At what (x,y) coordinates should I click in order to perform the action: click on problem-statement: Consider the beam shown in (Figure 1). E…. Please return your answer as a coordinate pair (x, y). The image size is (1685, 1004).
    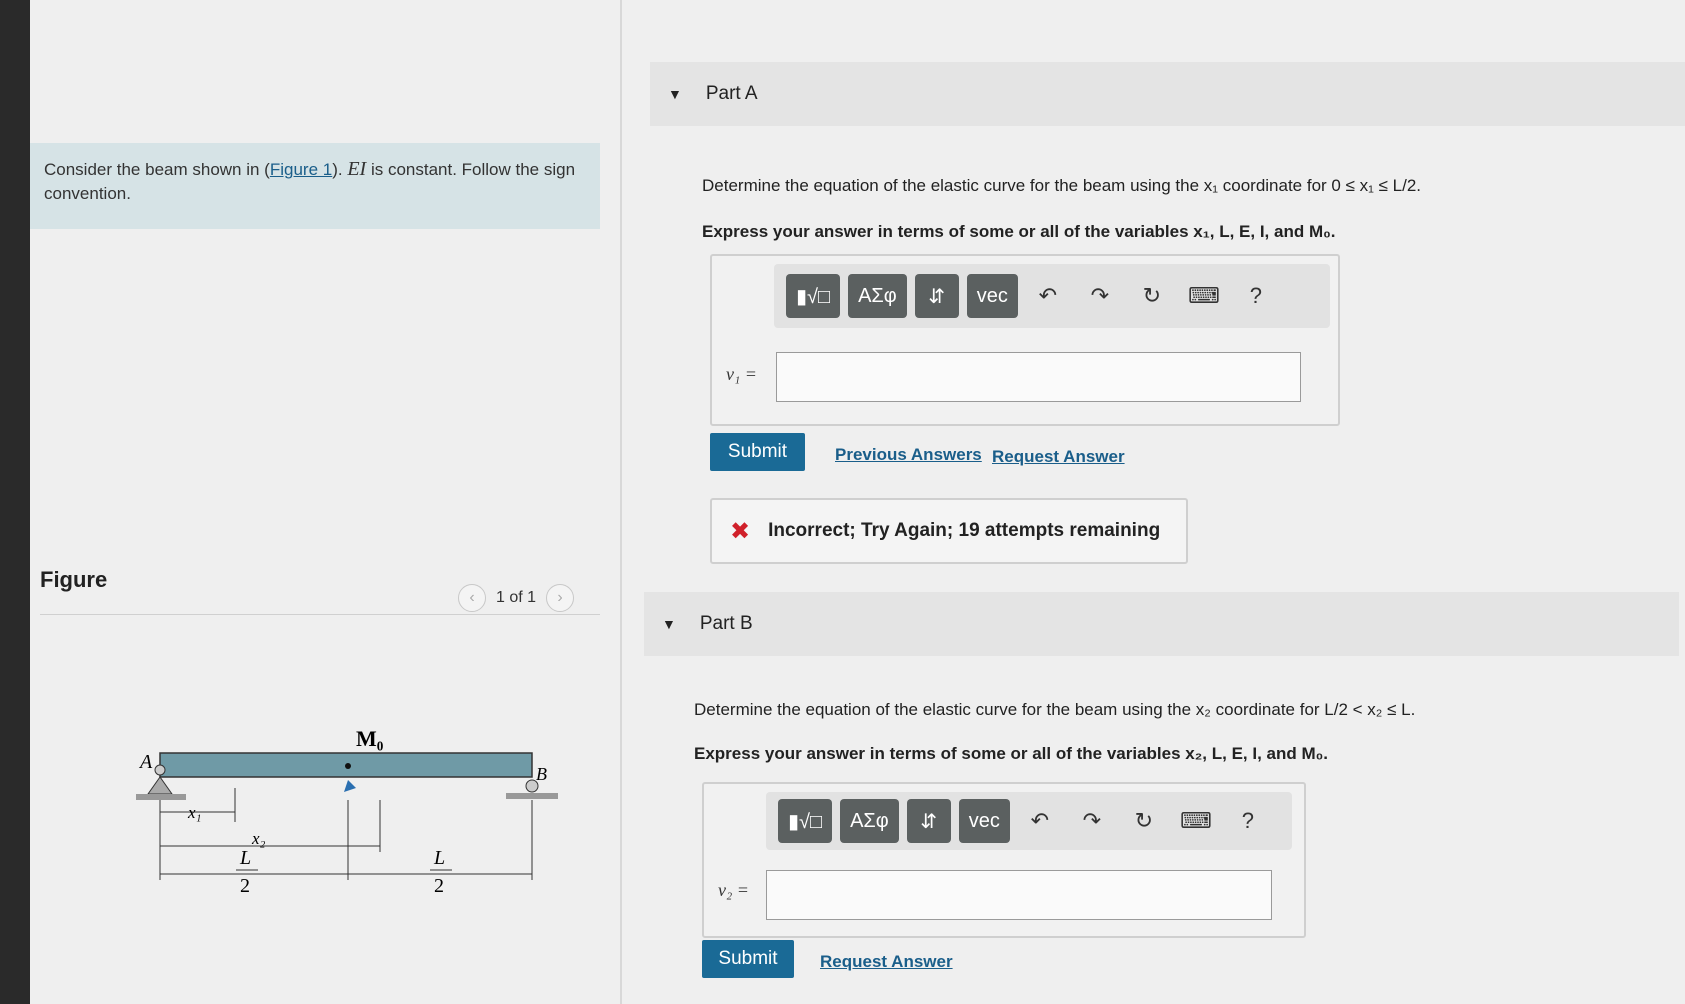
    Looking at the image, I should click on (315, 186).